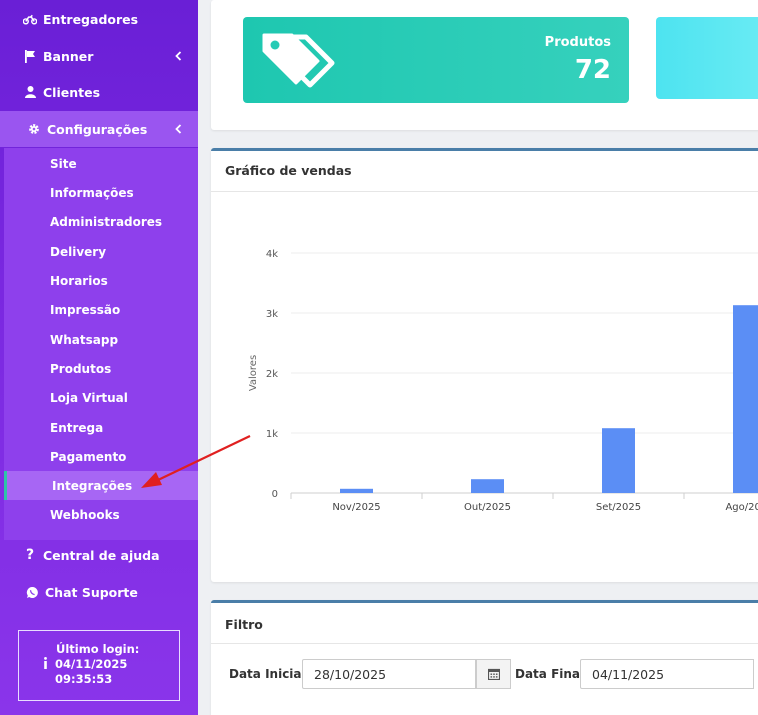  What do you see at coordinates (92, 485) in the screenshot?
I see `submenu-label: Integrações` at bounding box center [92, 485].